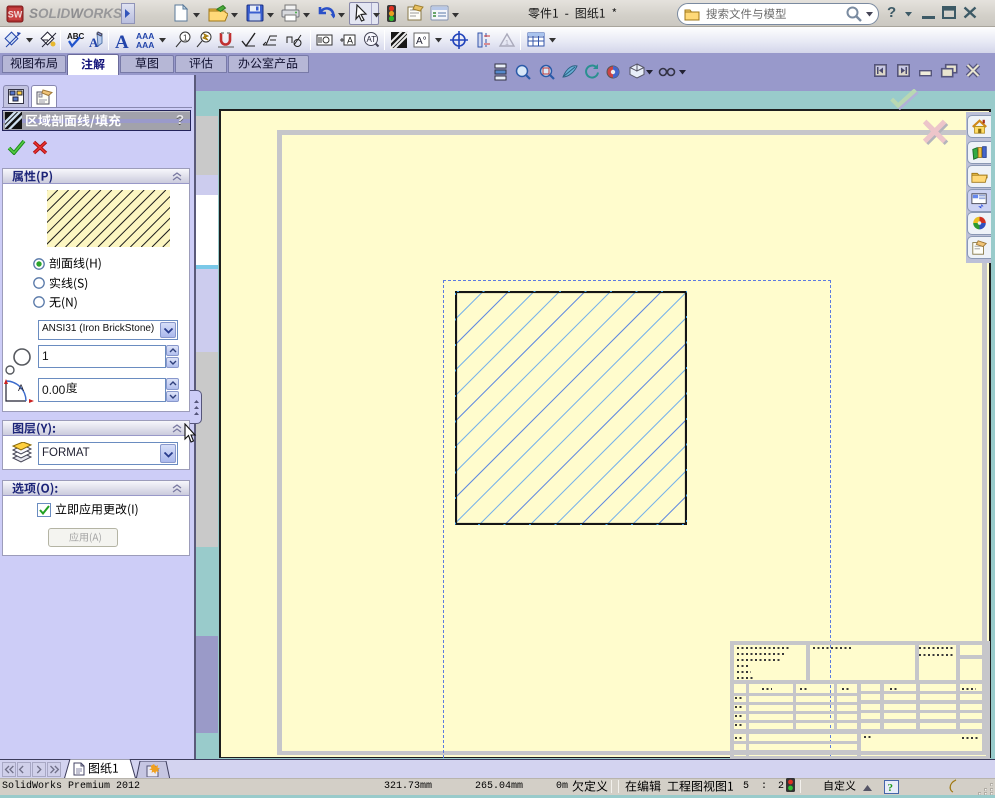 Image resolution: width=995 pixels, height=798 pixels. Describe the element at coordinates (372, 39) in the screenshot. I see `svg-text: AT` at that location.